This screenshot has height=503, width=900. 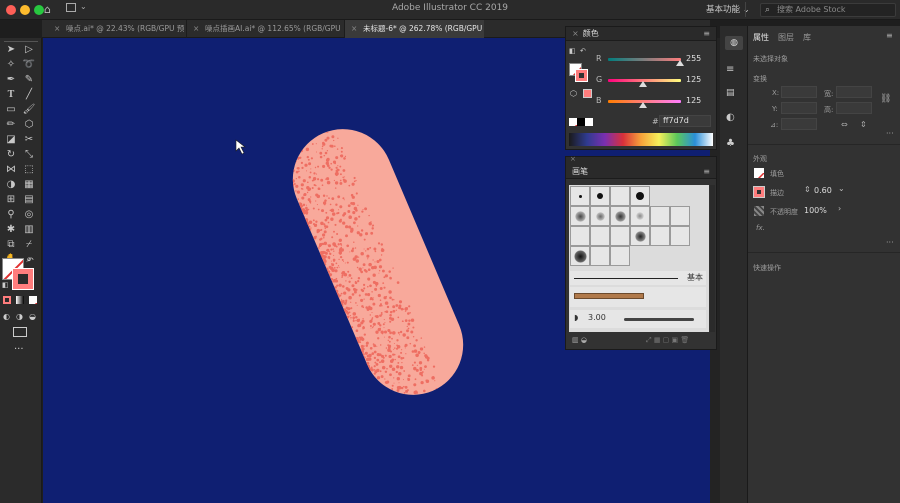 What do you see at coordinates (641, 139) in the screenshot?
I see `color-spectrum` at bounding box center [641, 139].